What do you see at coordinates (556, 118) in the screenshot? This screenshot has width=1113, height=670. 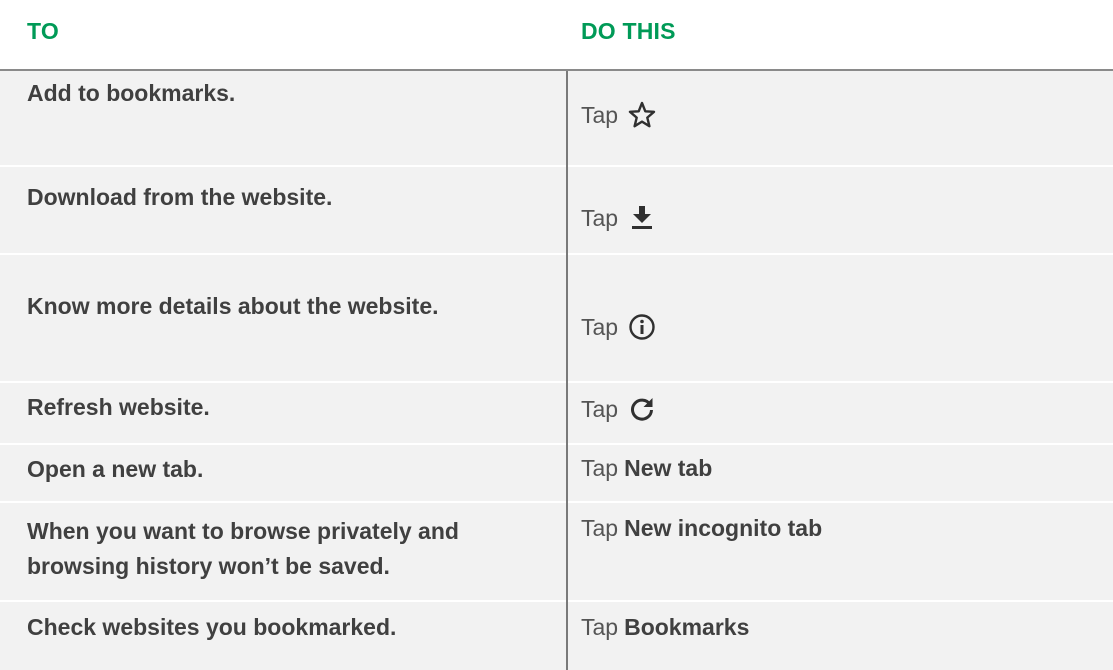 I see `table-row: Add to bookmarks. Tap` at bounding box center [556, 118].